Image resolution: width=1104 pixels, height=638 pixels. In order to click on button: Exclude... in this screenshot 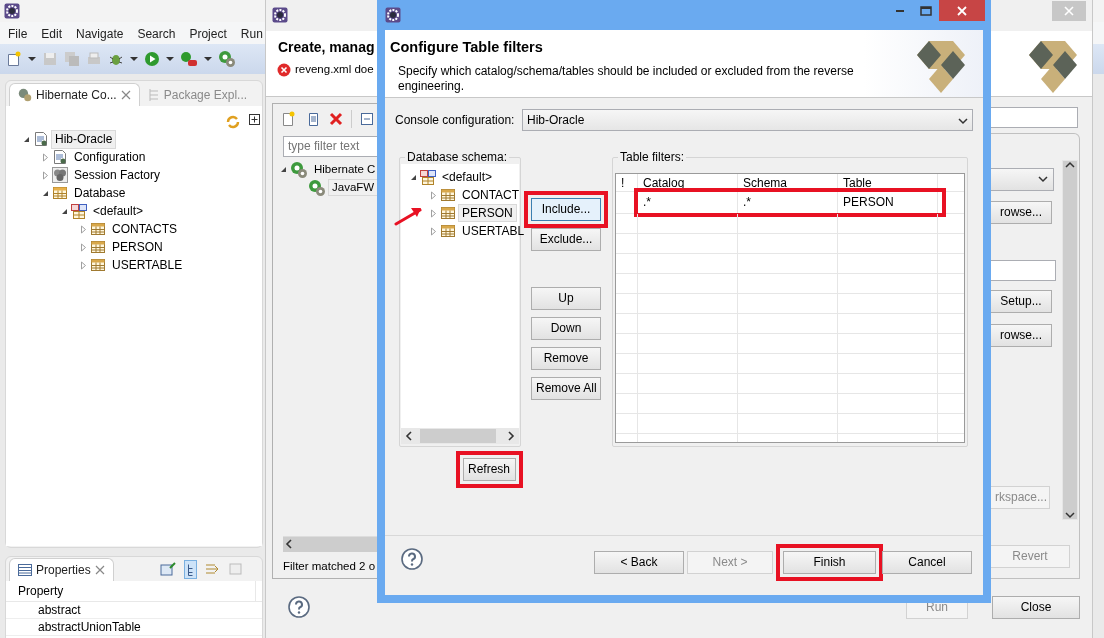, I will do `click(566, 239)`.